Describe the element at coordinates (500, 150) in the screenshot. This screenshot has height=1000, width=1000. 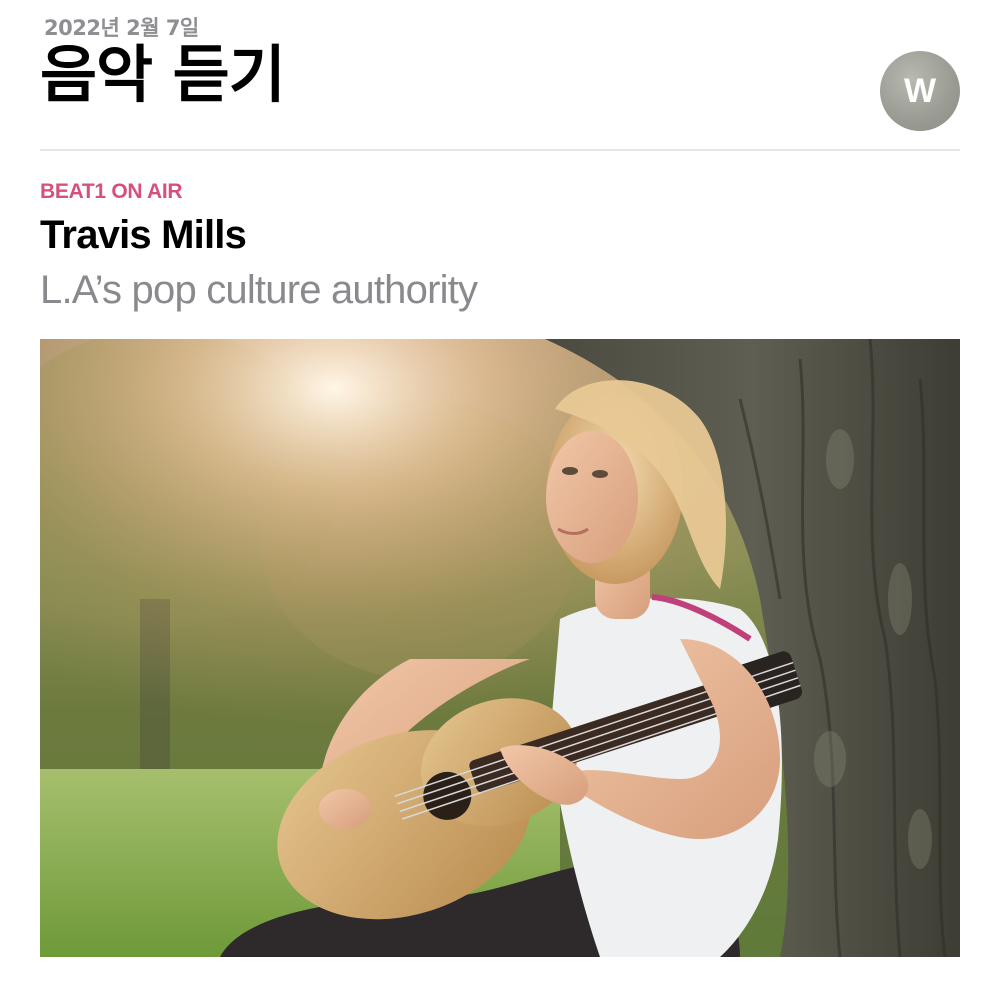
I see `header-divider` at that location.